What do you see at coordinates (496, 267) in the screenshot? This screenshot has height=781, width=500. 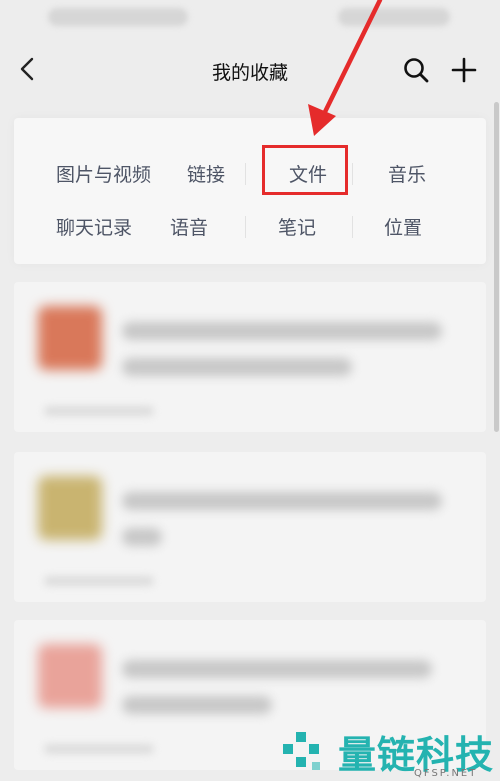 I see `scrollbar` at bounding box center [496, 267].